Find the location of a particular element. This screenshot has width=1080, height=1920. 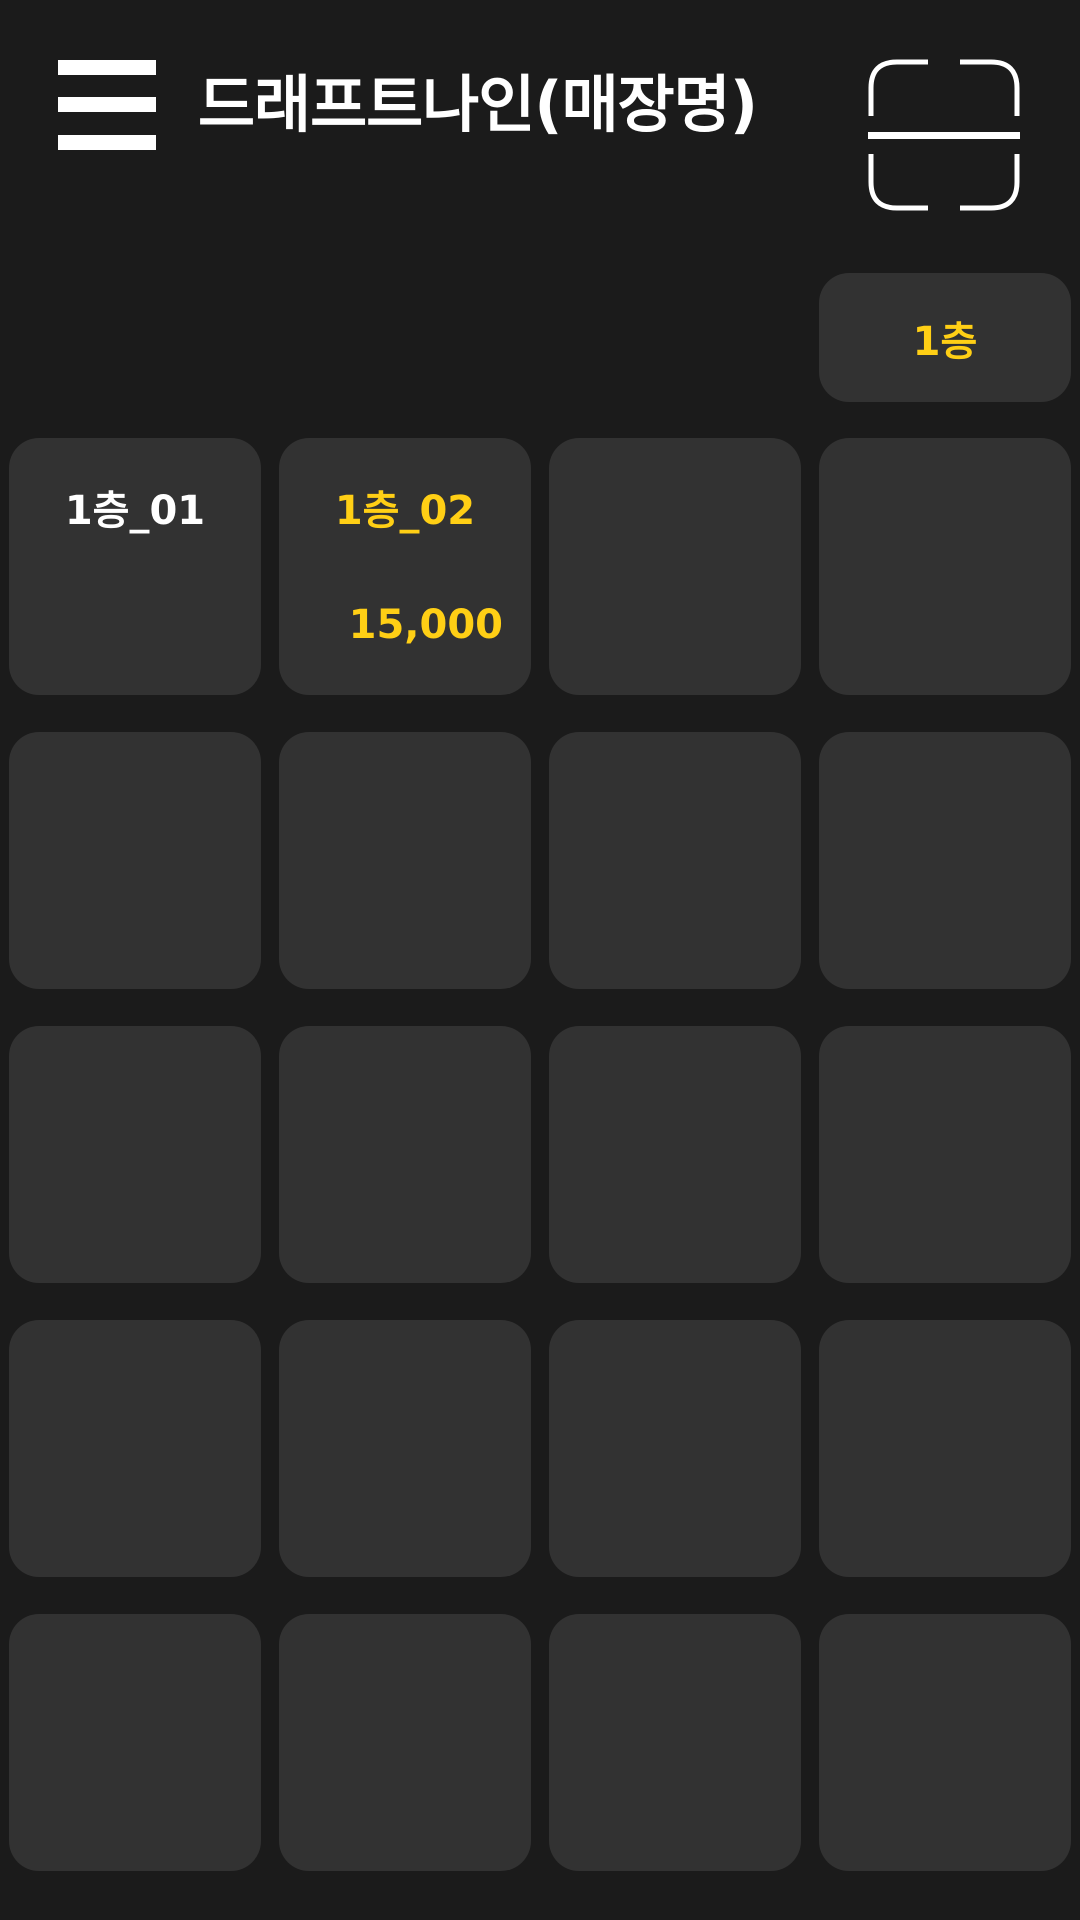

table-name: 1층_01 is located at coordinates (135, 511).